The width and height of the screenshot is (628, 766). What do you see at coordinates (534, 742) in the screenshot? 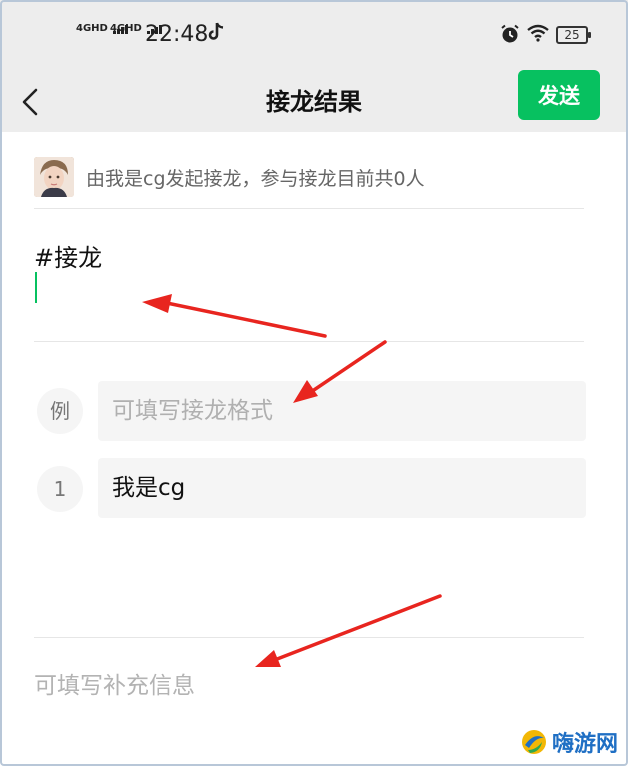
I see `watermark-logo-icon` at bounding box center [534, 742].